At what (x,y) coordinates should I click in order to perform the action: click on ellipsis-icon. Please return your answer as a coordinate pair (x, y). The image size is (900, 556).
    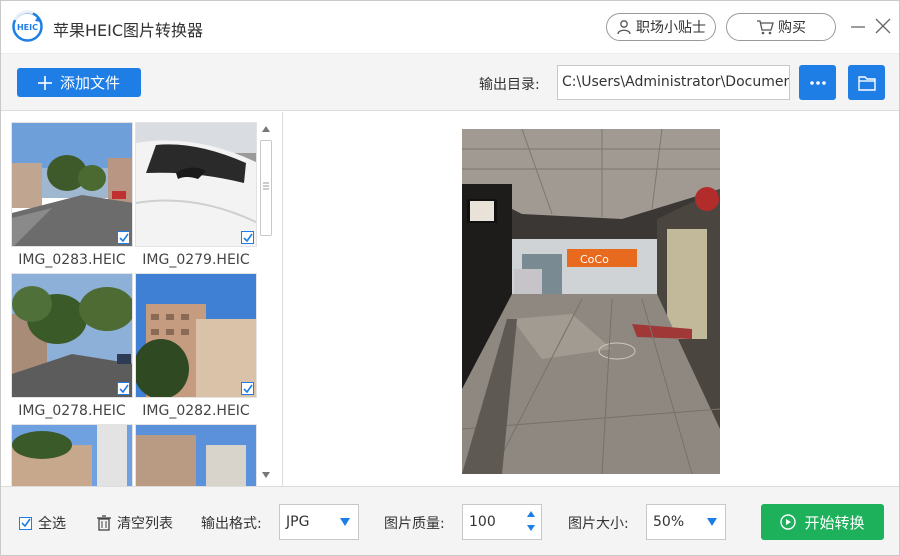
    Looking at the image, I should click on (817, 82).